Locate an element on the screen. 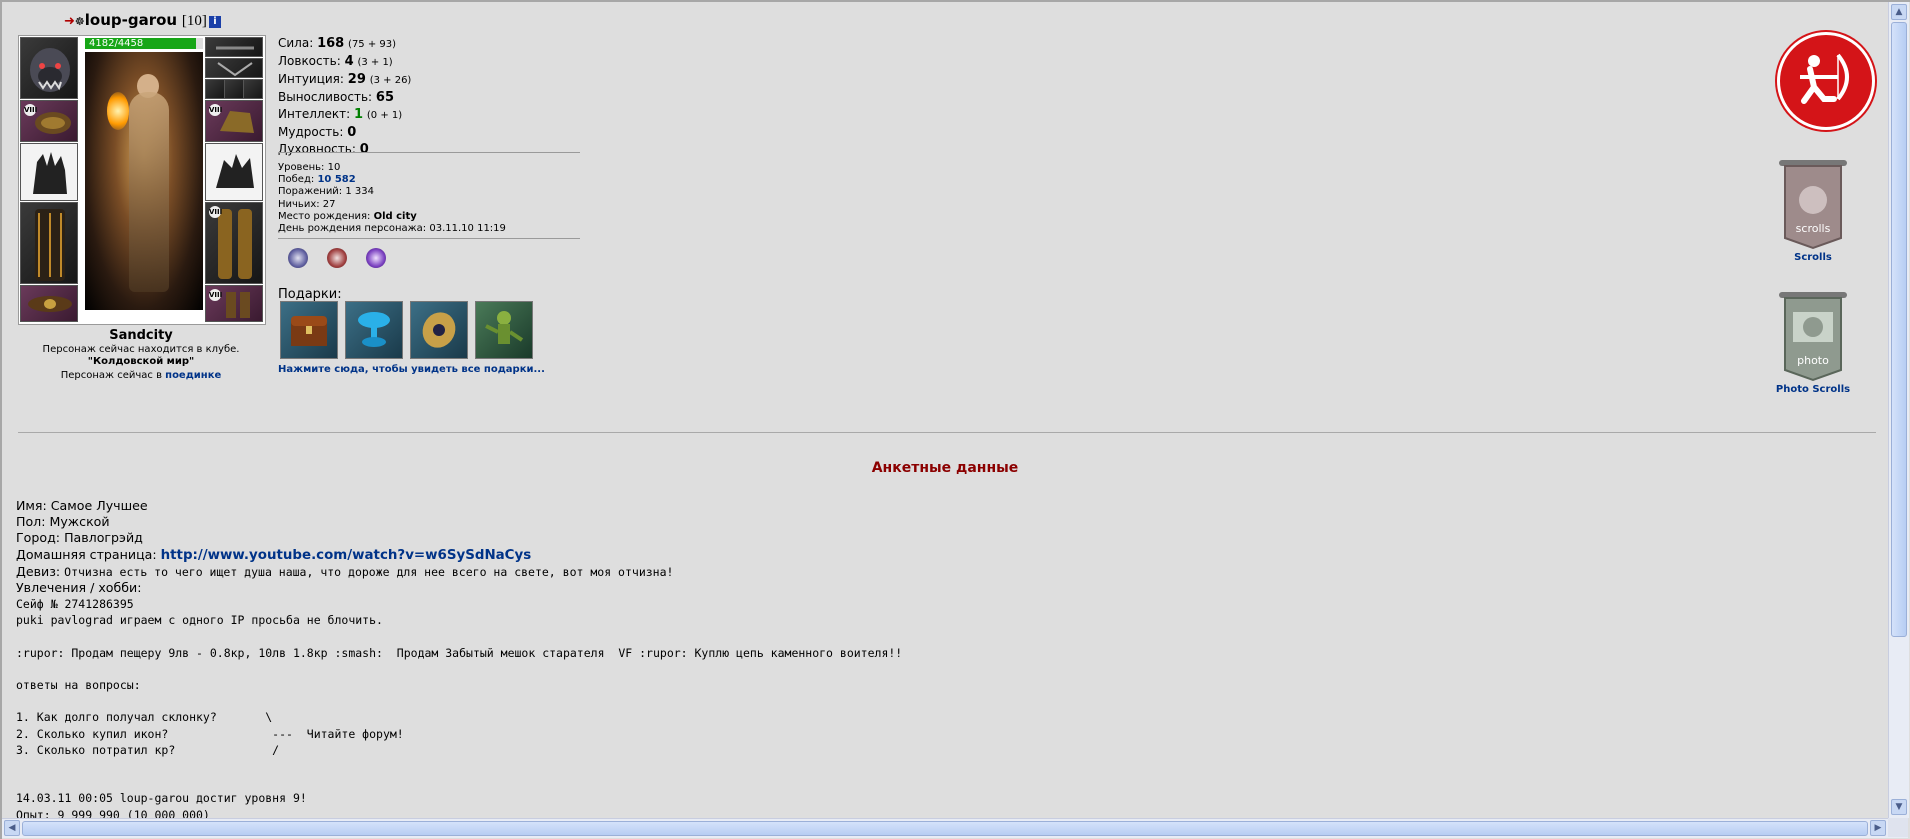 This screenshot has width=1910, height=839. stat-row: Интуиция: 29 (3 + 26) is located at coordinates (344, 80).